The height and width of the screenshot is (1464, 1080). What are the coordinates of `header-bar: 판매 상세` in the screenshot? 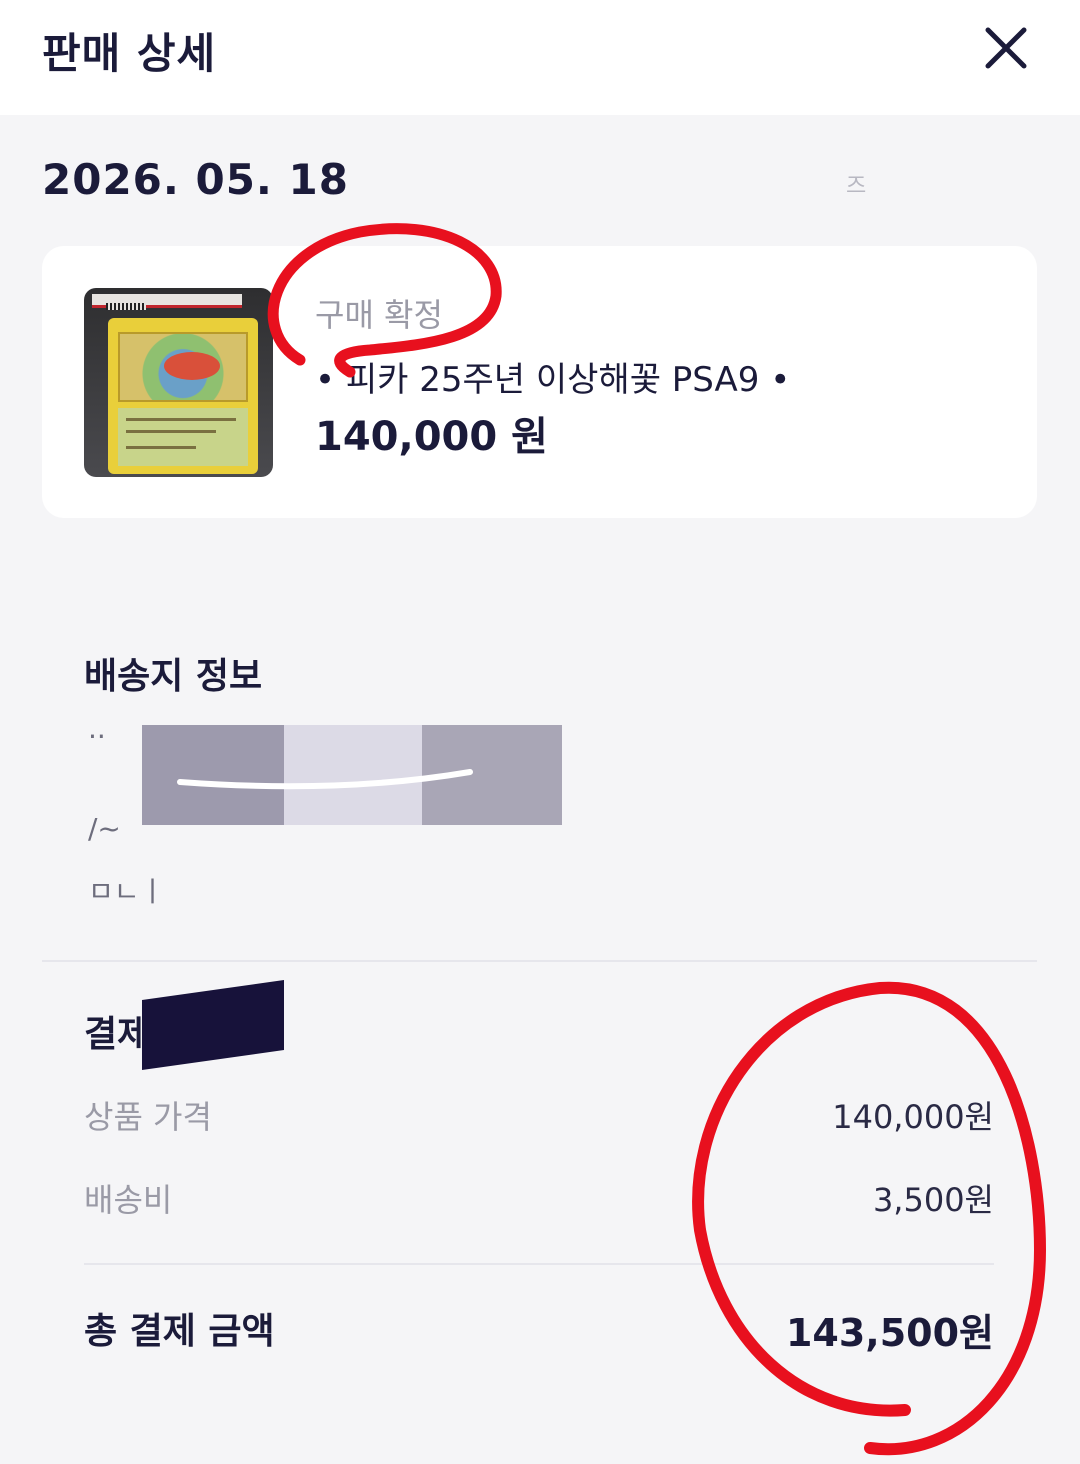 It's located at (540, 57).